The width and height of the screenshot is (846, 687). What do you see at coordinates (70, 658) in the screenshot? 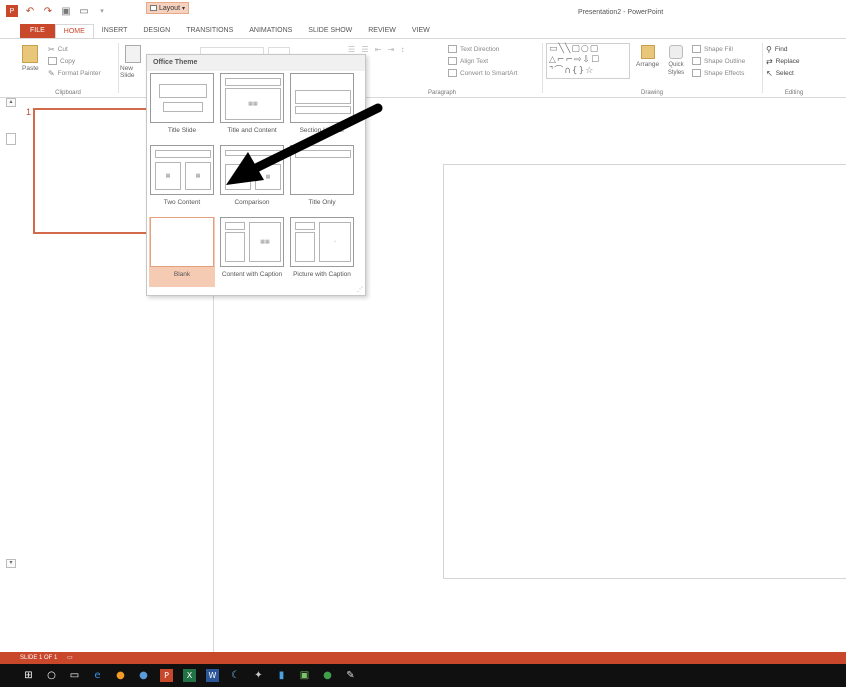
I see `notes-icon: ▭` at bounding box center [70, 658].